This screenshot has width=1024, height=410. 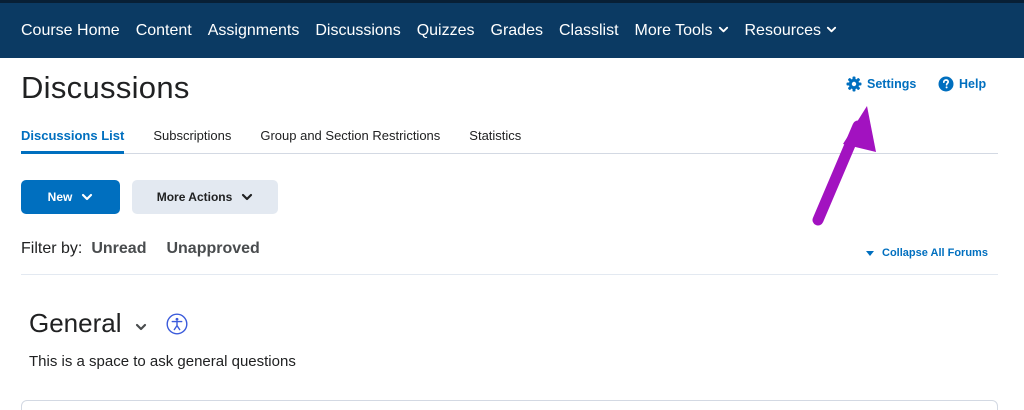 I want to click on help-button: Help, so click(x=962, y=84).